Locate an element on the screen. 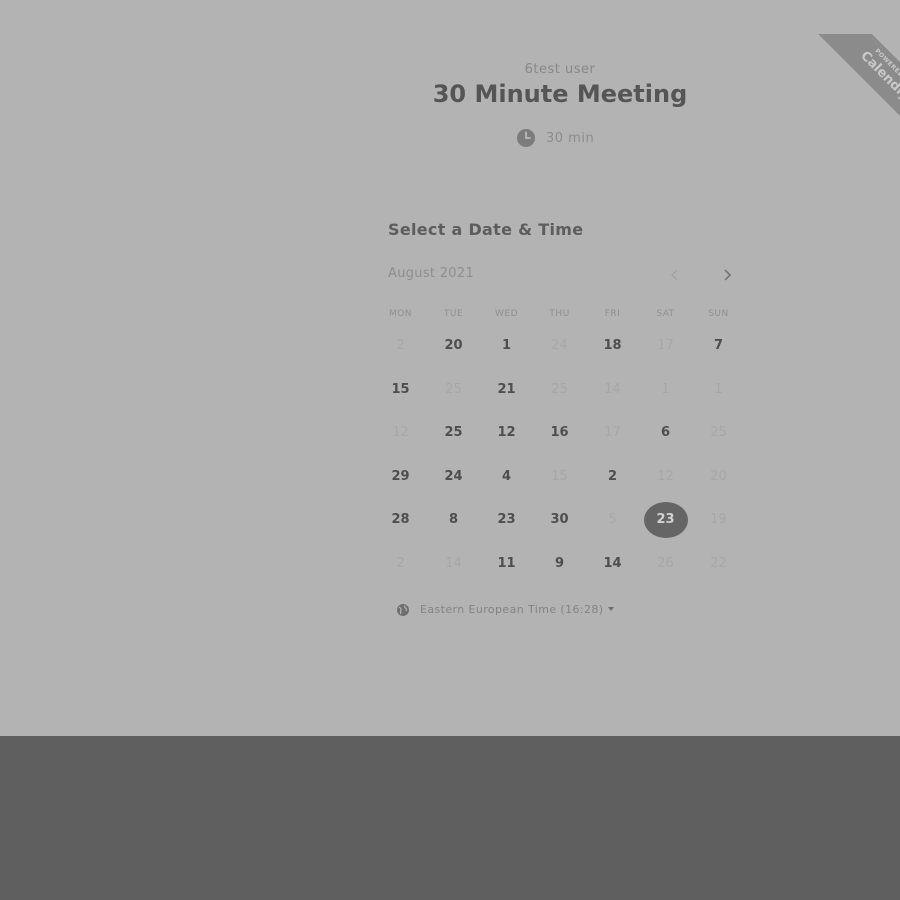 Image resolution: width=900 pixels, height=900 pixels. calendar-day: 26 is located at coordinates (665, 564).